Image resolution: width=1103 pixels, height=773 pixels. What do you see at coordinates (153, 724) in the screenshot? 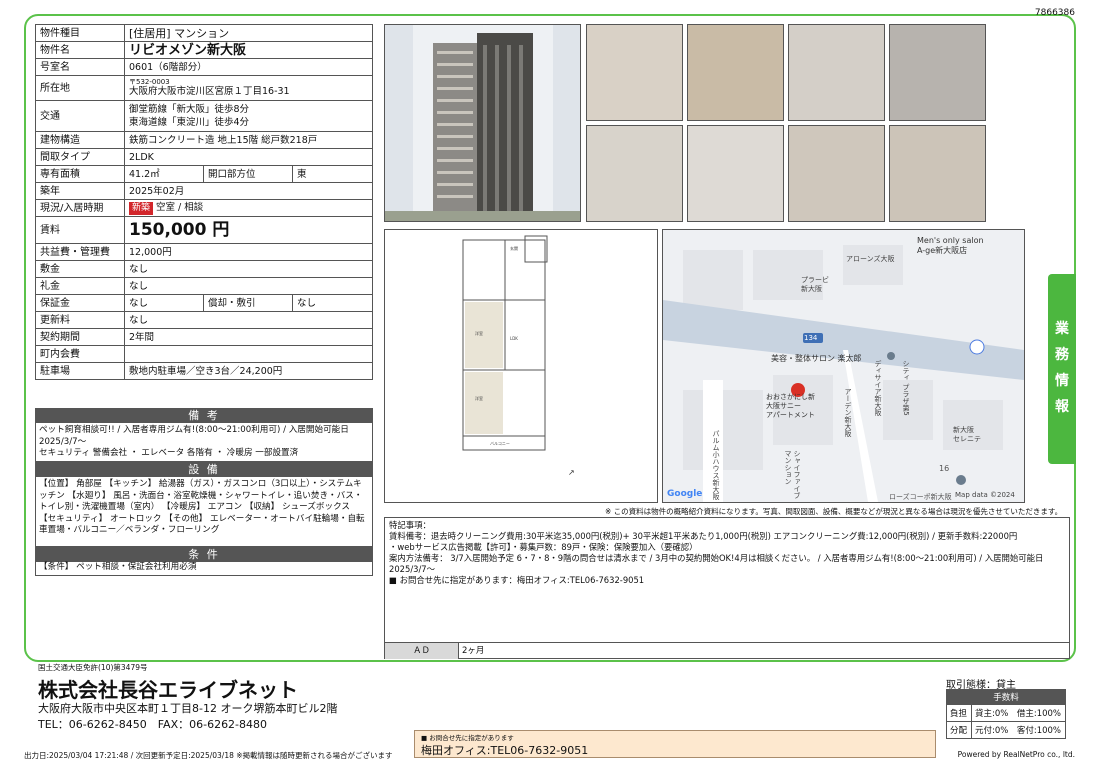
I see `company-tel-fax: TEL：06-6262-8450 FAX：06-6262-8480` at bounding box center [153, 724].